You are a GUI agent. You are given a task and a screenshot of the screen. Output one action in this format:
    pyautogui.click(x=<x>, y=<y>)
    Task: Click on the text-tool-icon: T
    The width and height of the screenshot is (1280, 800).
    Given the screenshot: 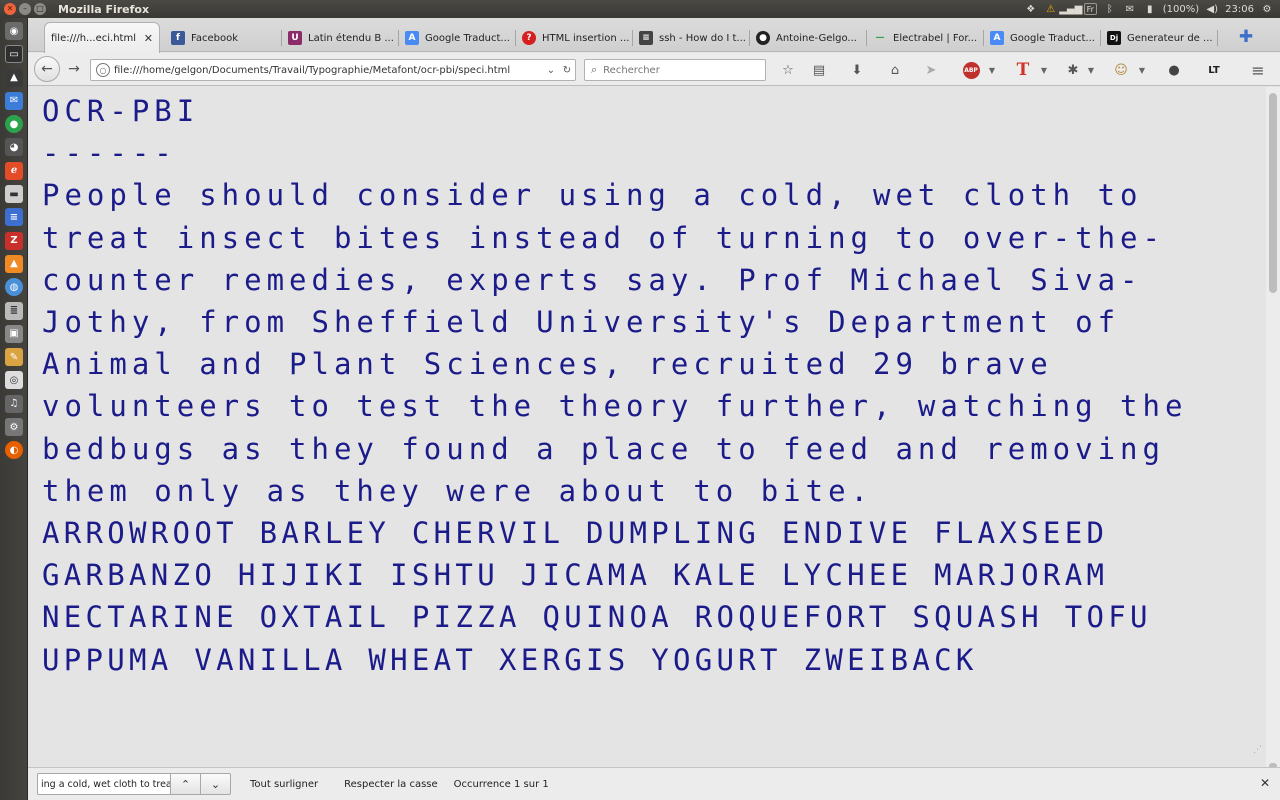 What is the action you would take?
    pyautogui.click(x=1023, y=70)
    